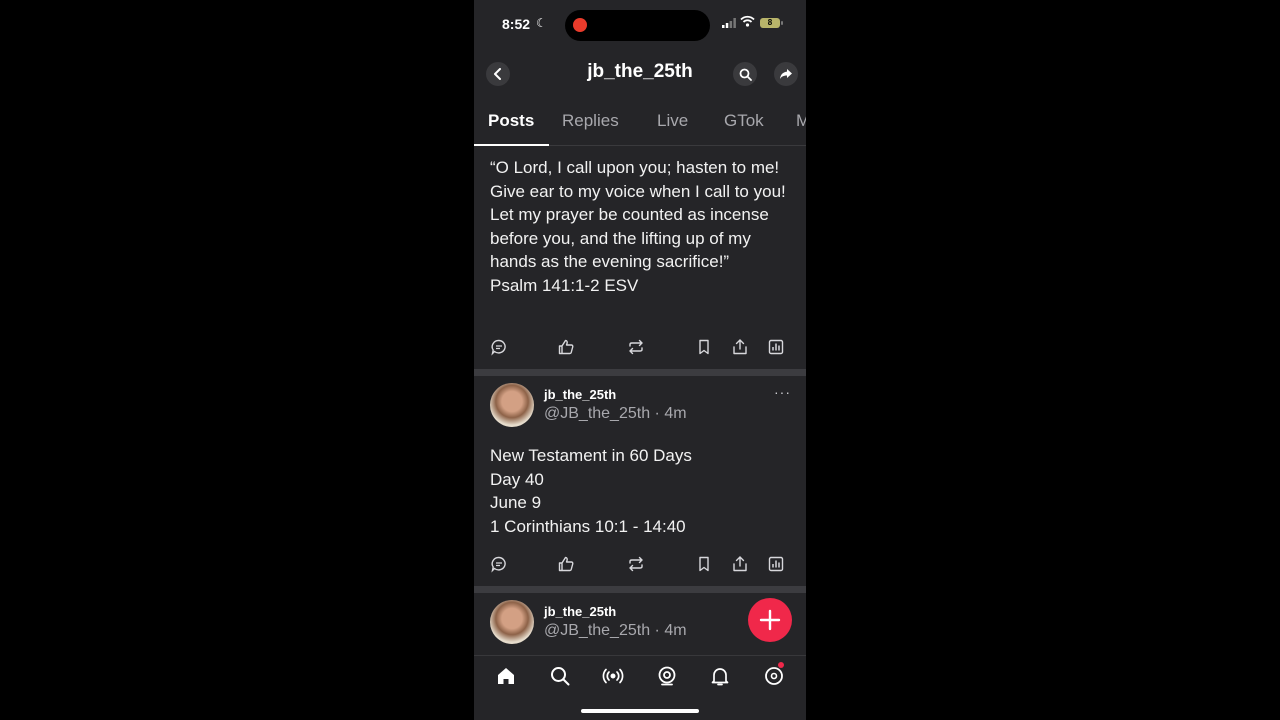 This screenshot has width=1280, height=720. What do you see at coordinates (747, 21) in the screenshot?
I see `wifi-icon` at bounding box center [747, 21].